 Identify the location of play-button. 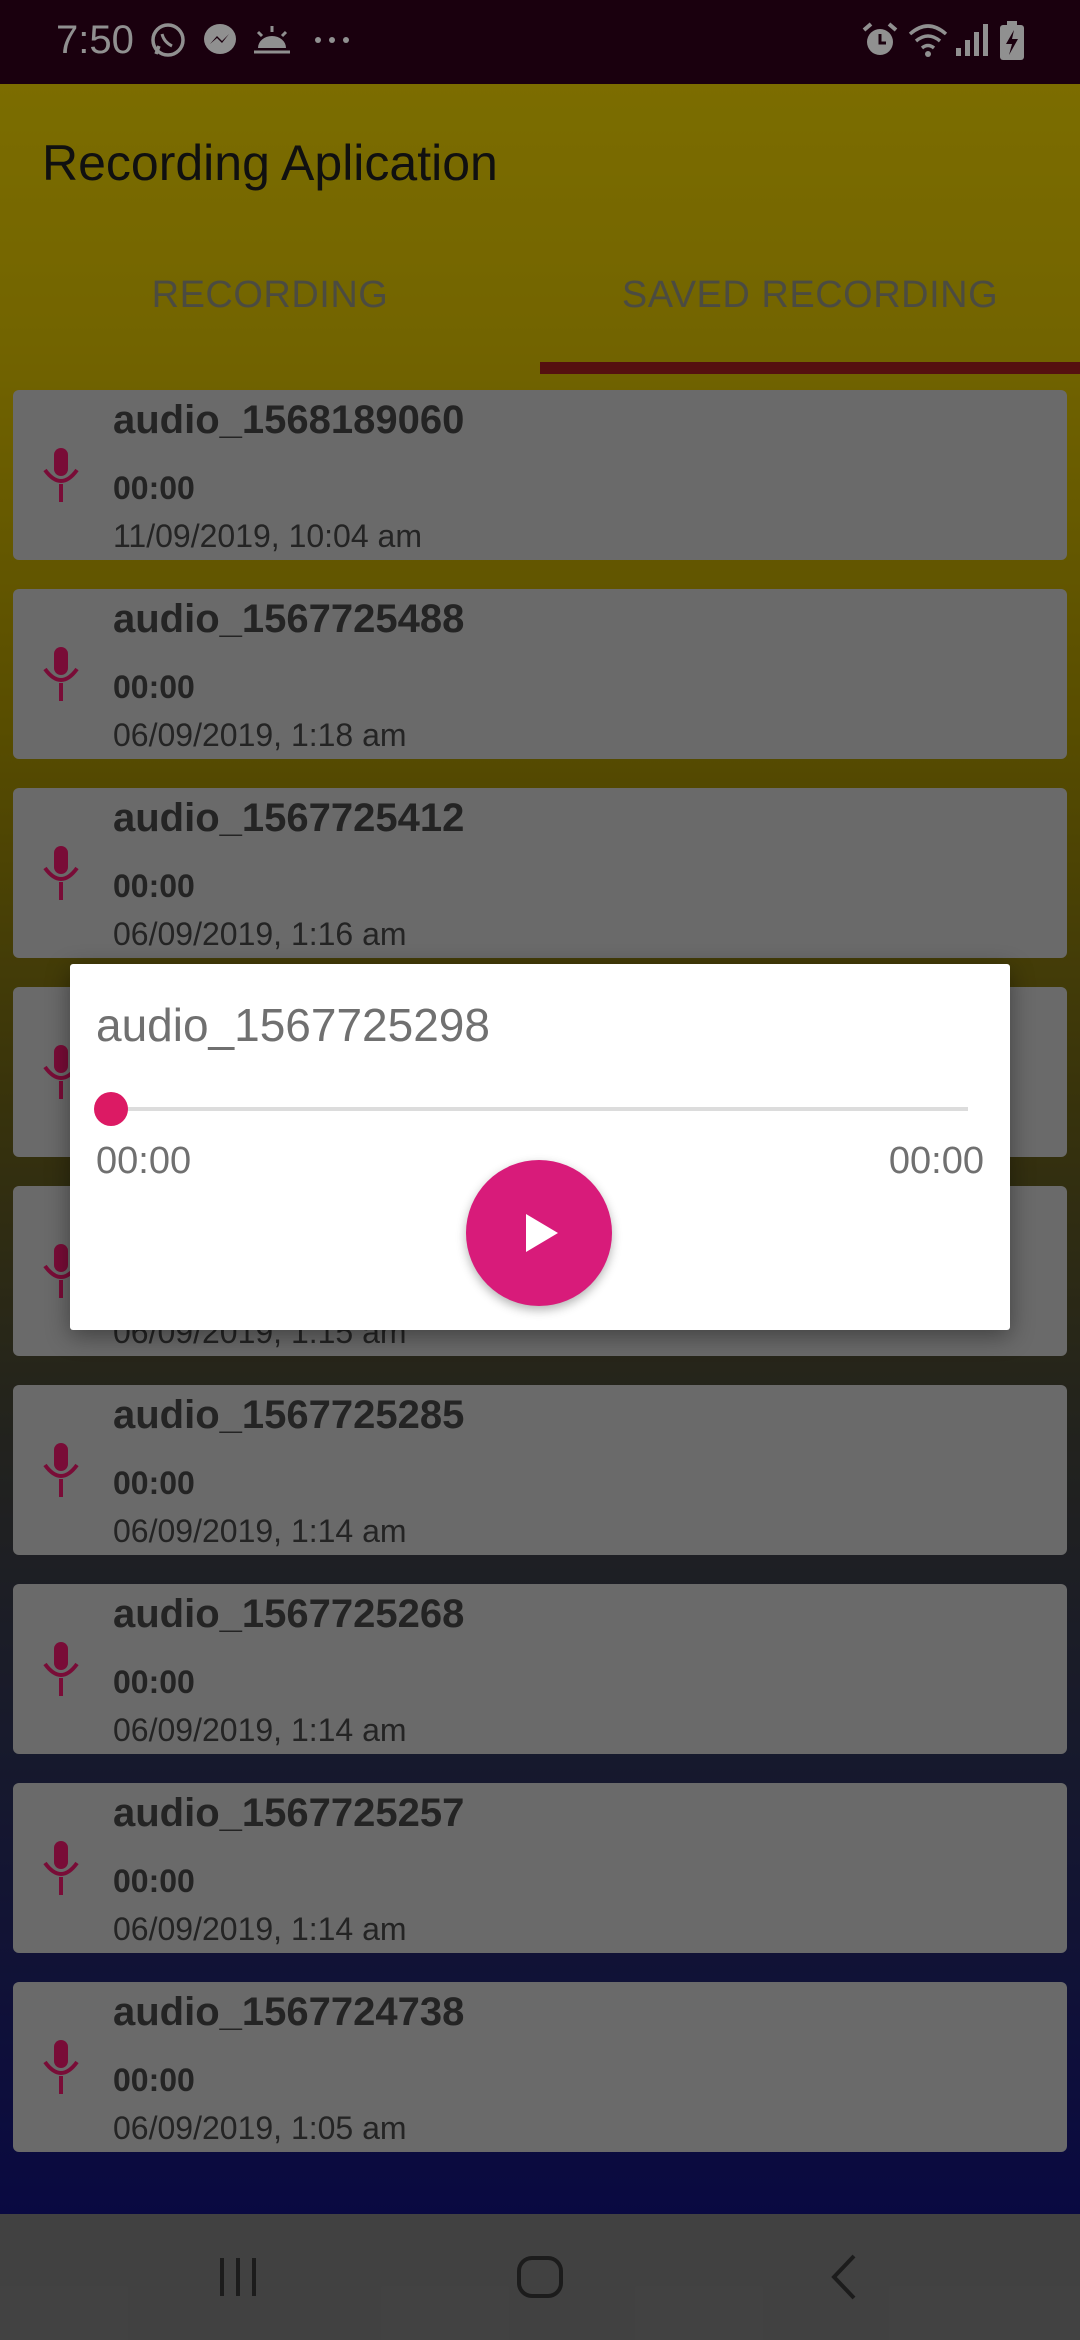
(539, 1233).